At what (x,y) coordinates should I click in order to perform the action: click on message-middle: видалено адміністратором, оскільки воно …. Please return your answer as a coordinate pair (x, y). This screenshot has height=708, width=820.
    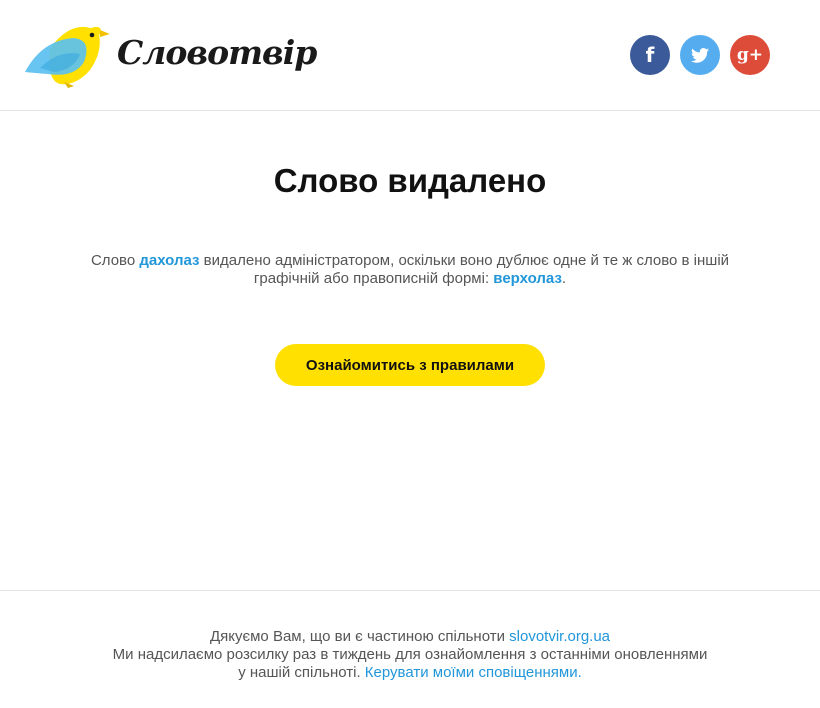
    Looking at the image, I should click on (464, 269).